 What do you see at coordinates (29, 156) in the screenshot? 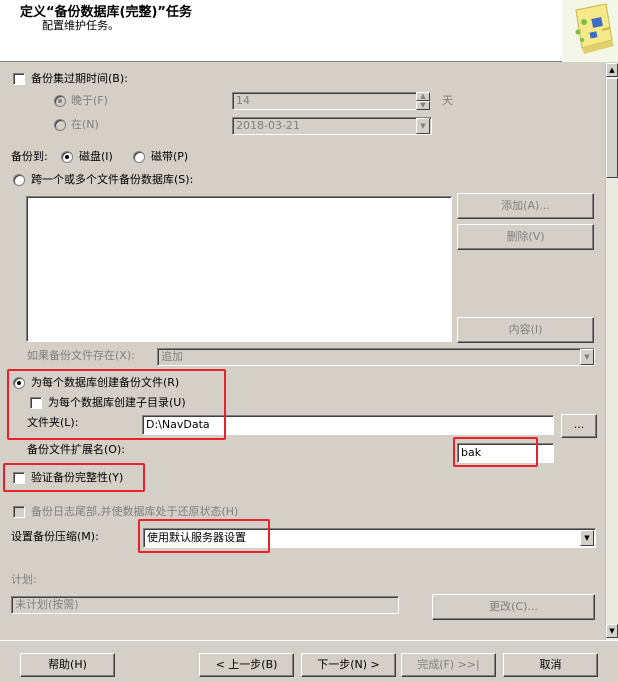
I see `backup-to-label: 备份到:` at bounding box center [29, 156].